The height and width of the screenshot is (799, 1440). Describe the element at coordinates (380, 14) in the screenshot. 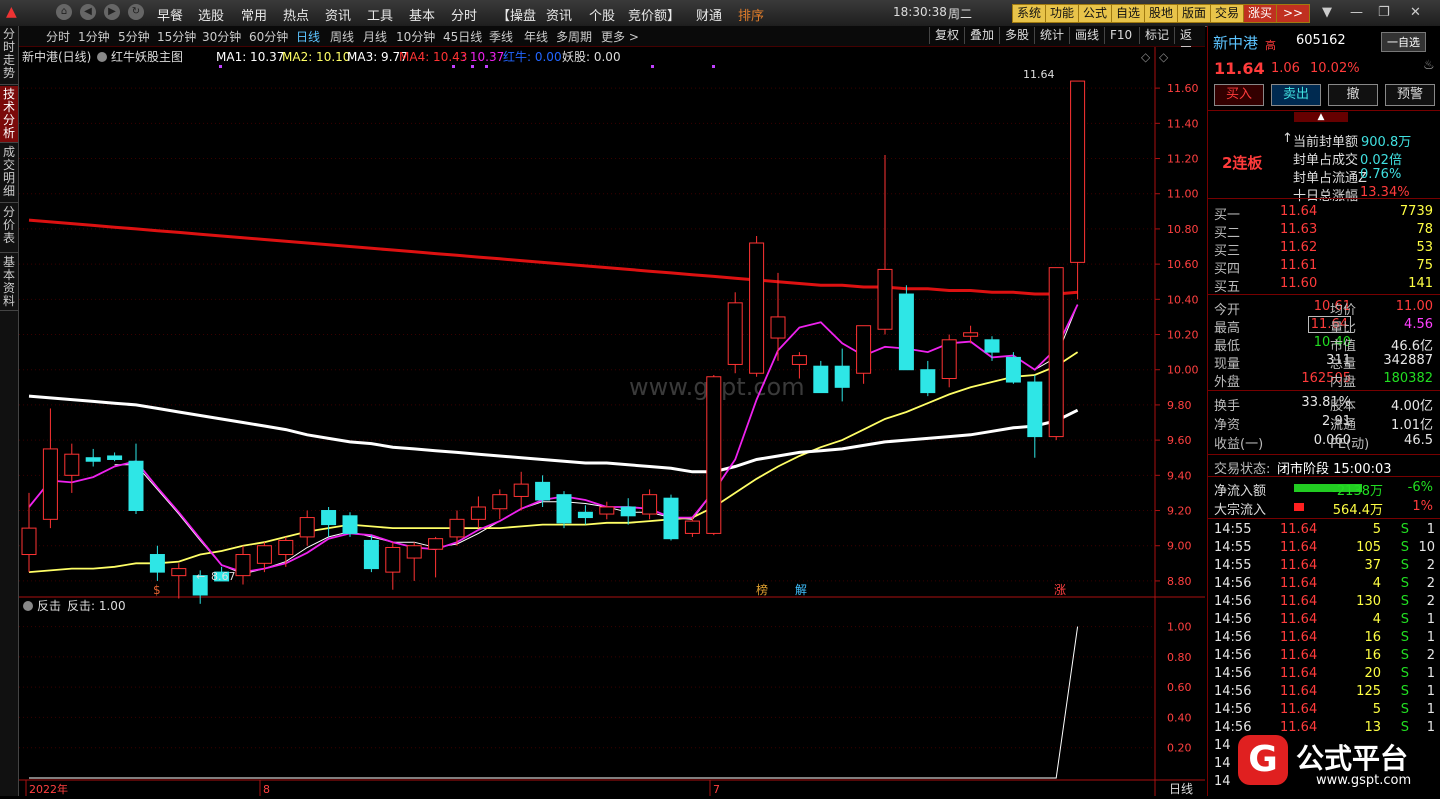

I see `menu-item-5: 工具` at that location.